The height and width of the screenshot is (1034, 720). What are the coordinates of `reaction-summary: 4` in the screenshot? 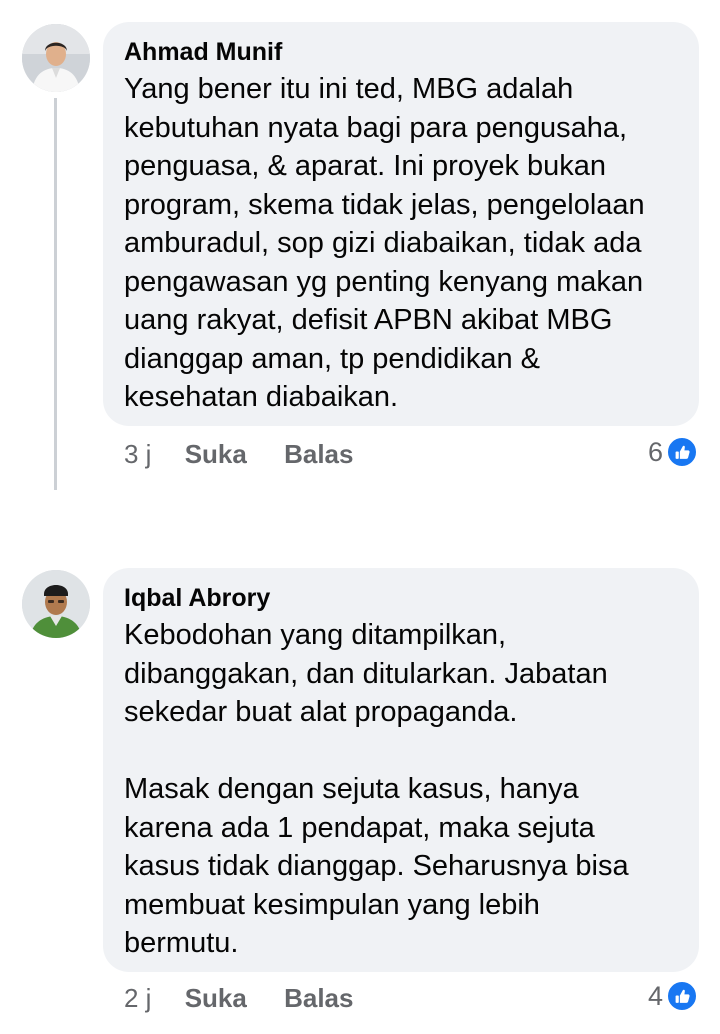 It's located at (673, 996).